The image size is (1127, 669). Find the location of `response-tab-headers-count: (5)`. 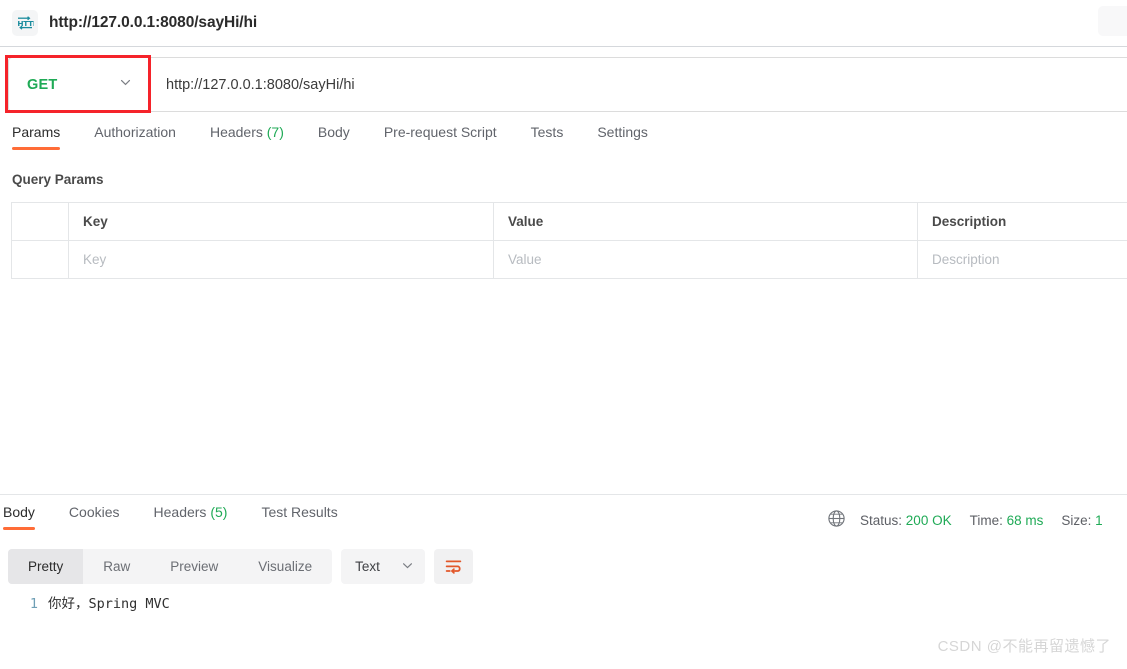

response-tab-headers-count: (5) is located at coordinates (219, 512).